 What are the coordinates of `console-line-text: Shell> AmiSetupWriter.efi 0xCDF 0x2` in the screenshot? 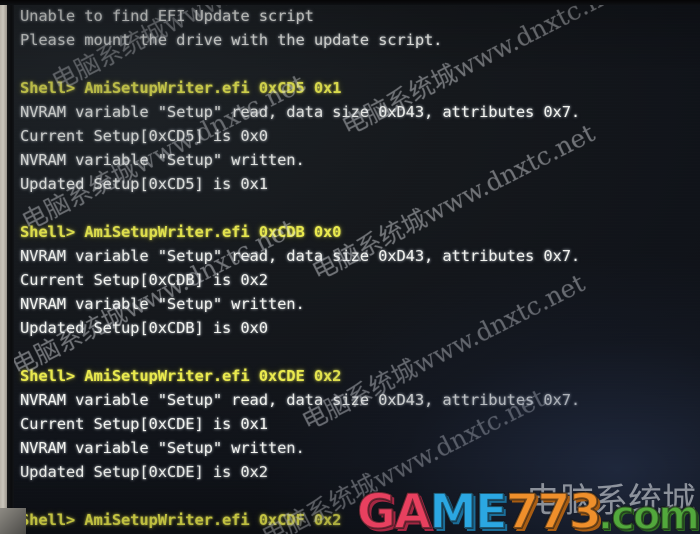 It's located at (181, 520).